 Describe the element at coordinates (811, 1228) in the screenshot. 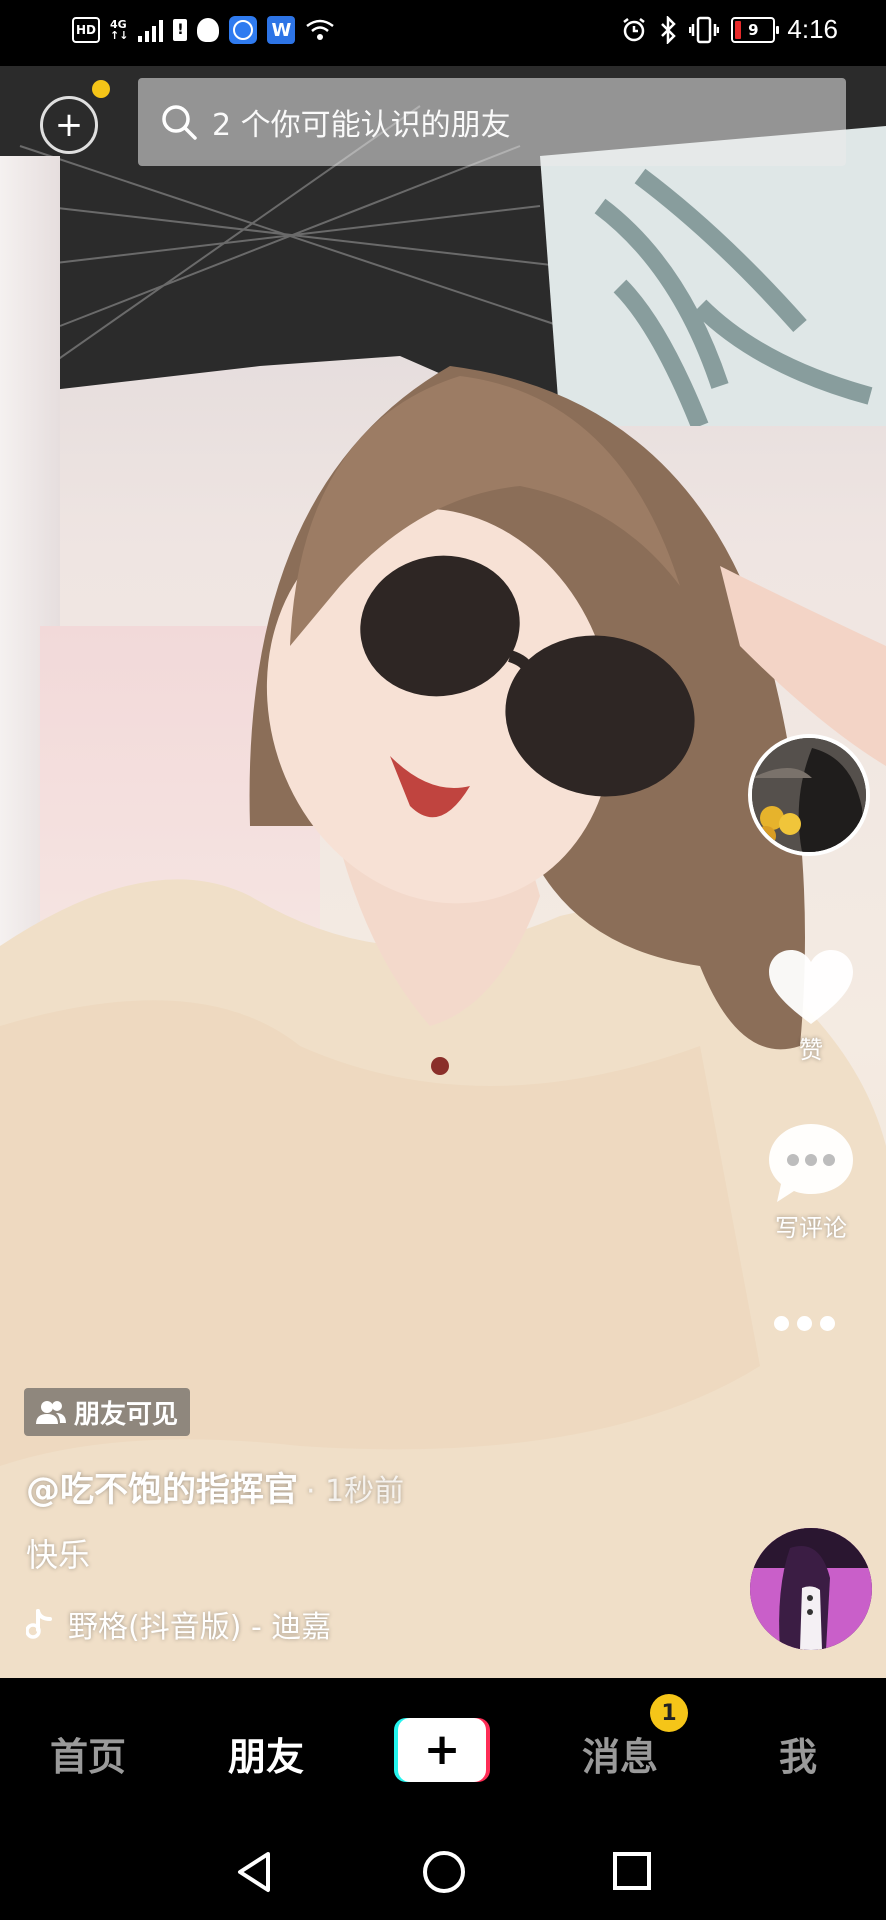

I see `comment-label: 写评论` at that location.